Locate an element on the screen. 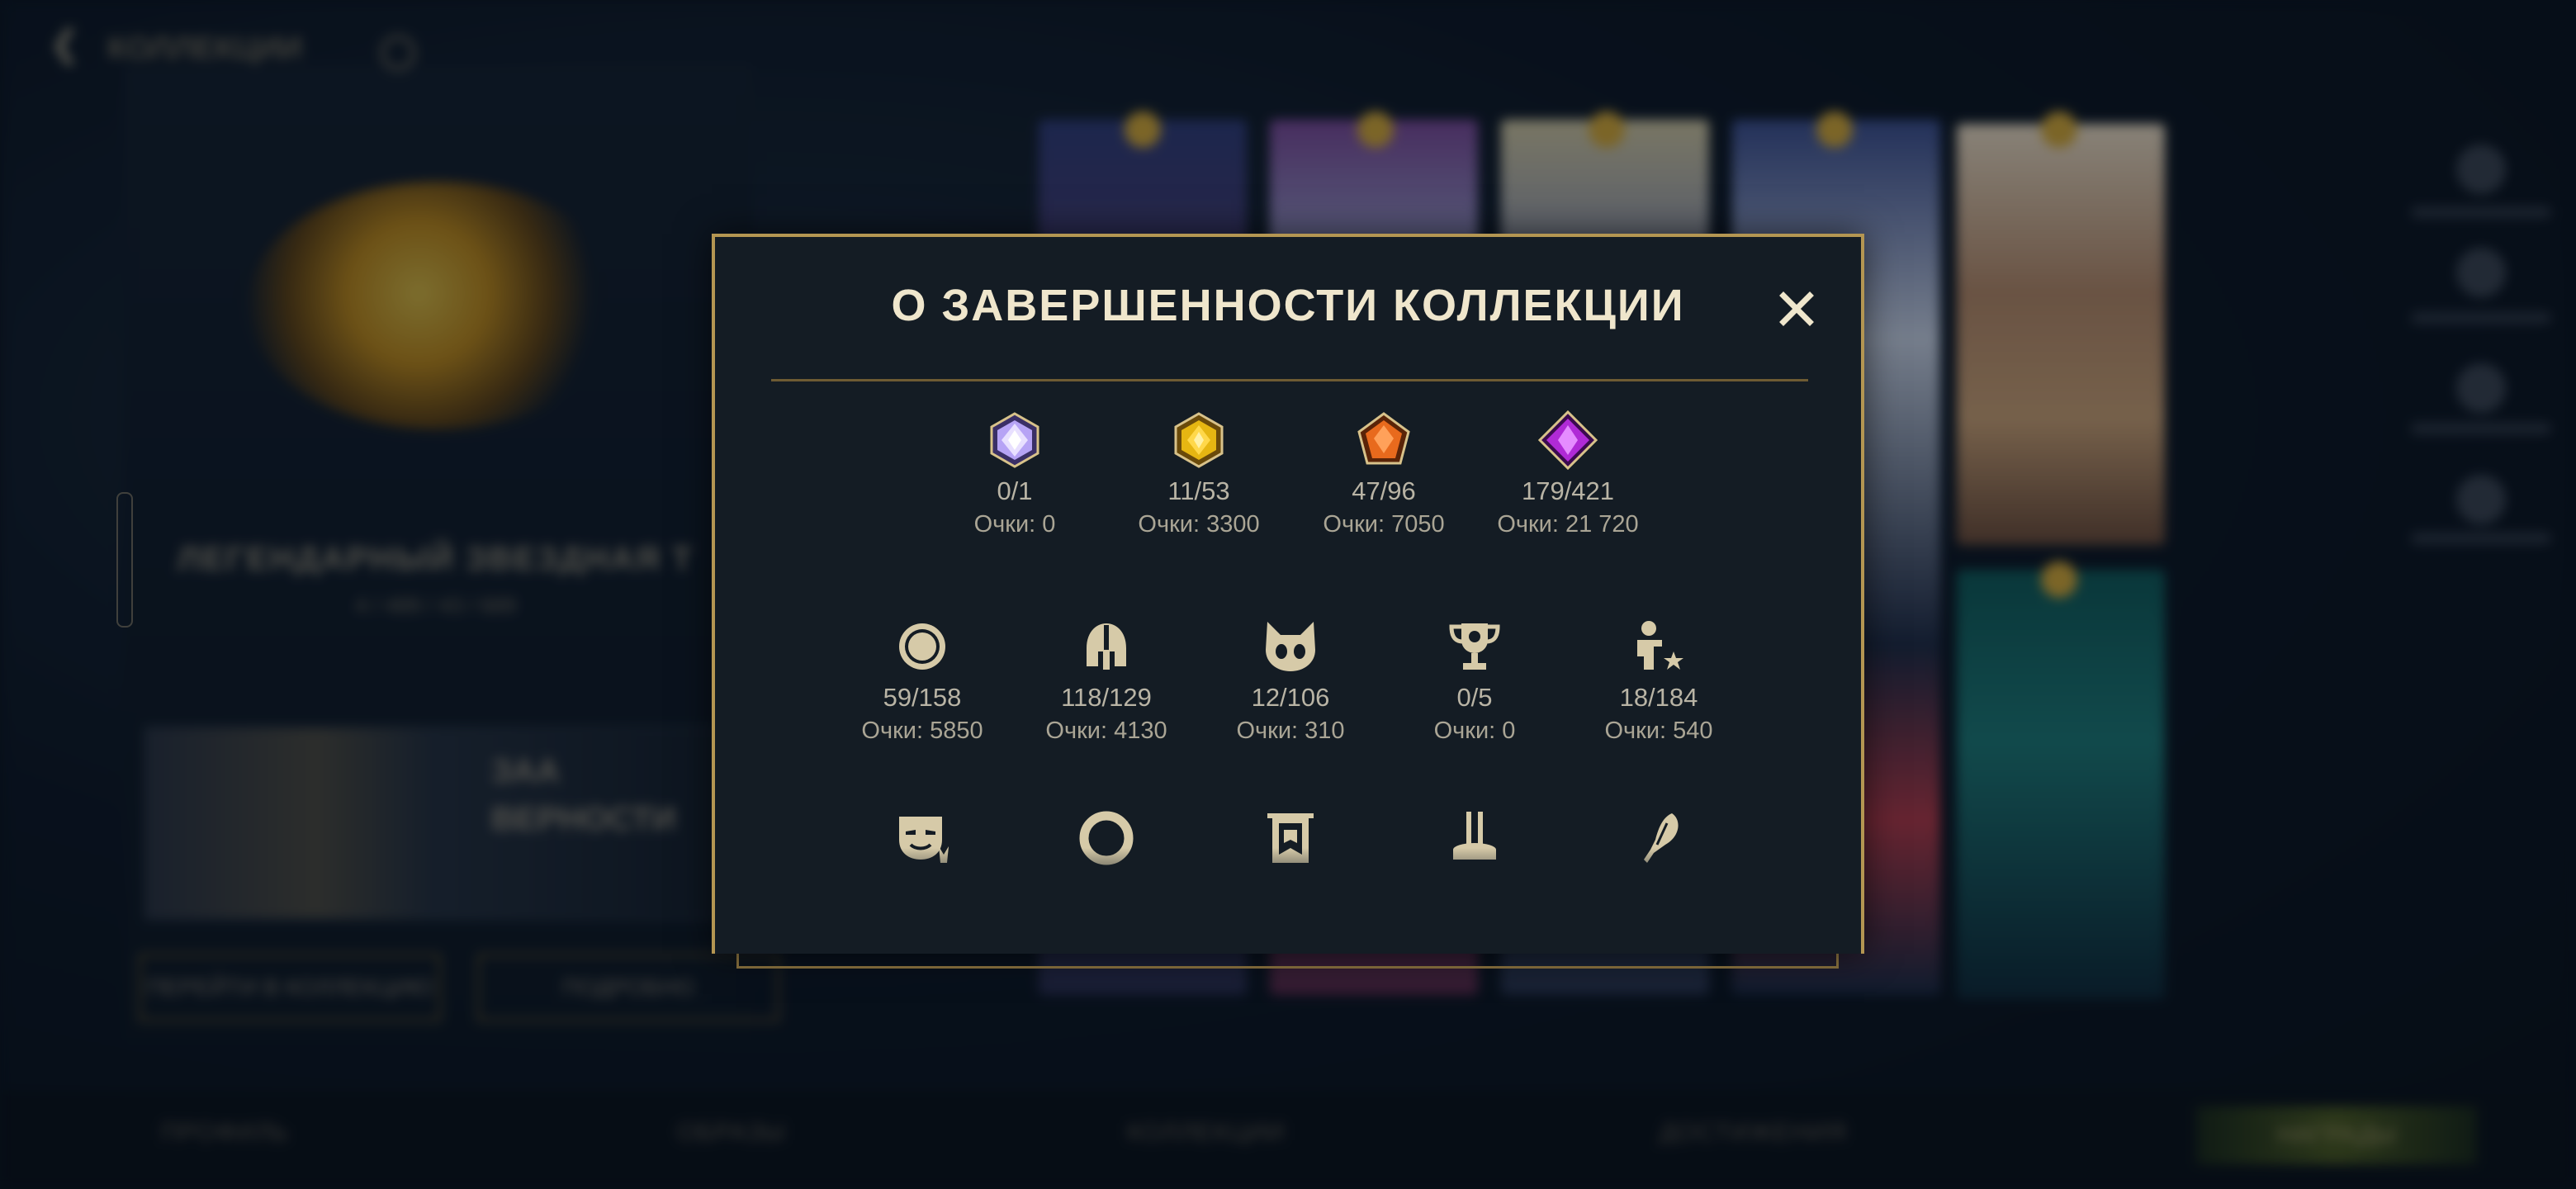 This screenshot has width=2576, height=1189. stat-points: Очки: 3300 is located at coordinates (1199, 524).